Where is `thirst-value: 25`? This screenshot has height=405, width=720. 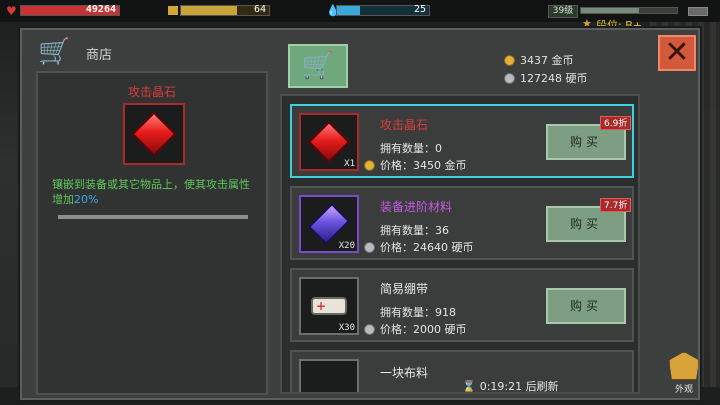 thirst-value: 25 is located at coordinates (419, 9).